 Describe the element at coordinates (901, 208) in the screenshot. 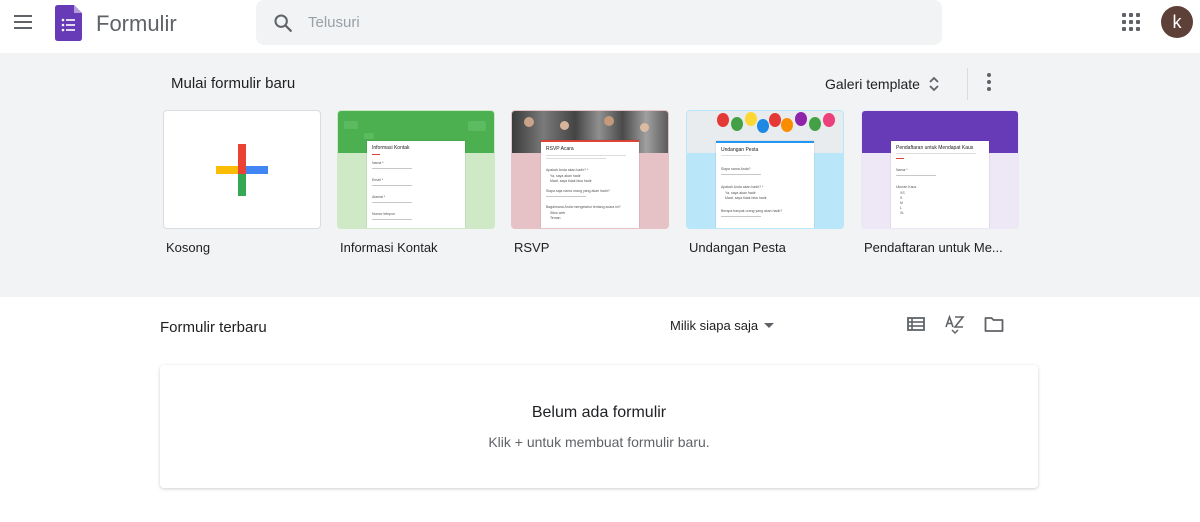

I see `mini-field-label: L` at that location.